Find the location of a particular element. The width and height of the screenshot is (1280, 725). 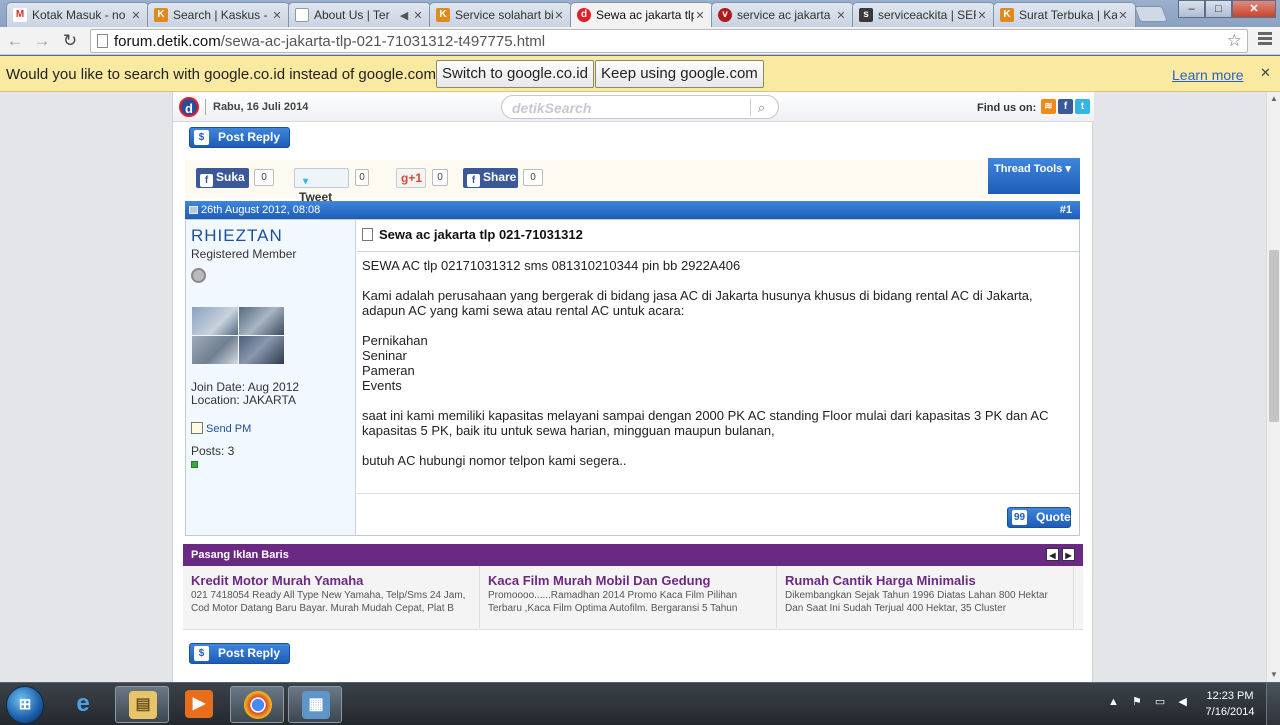

clock-date: 7/16/2014 is located at coordinates (1230, 712).